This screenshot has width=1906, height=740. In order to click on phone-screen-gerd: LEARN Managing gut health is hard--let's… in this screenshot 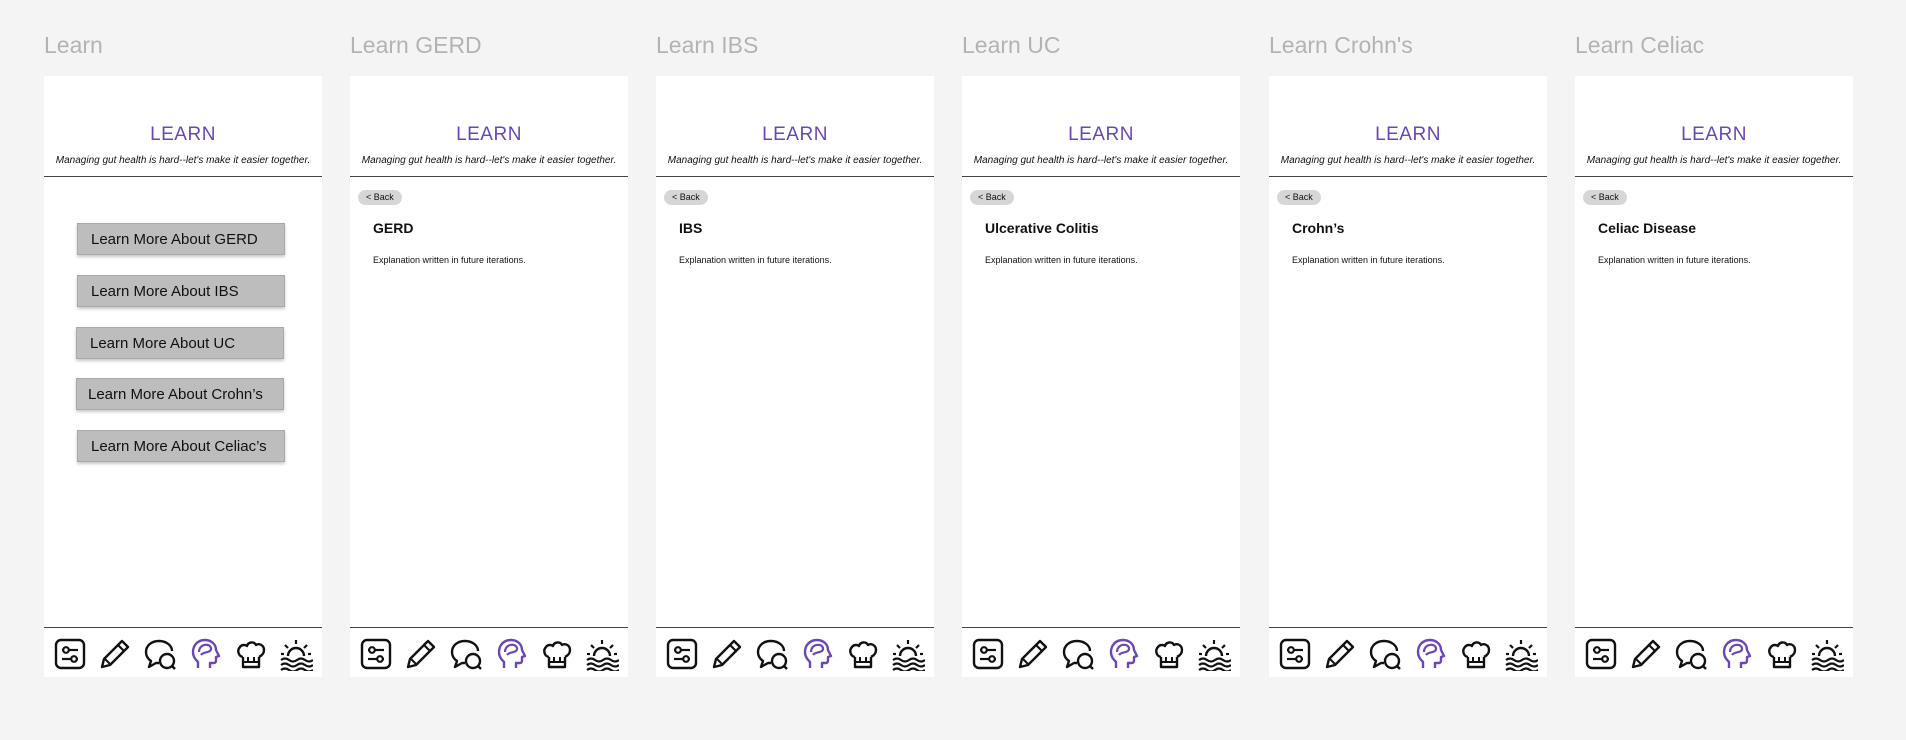, I will do `click(489, 376)`.